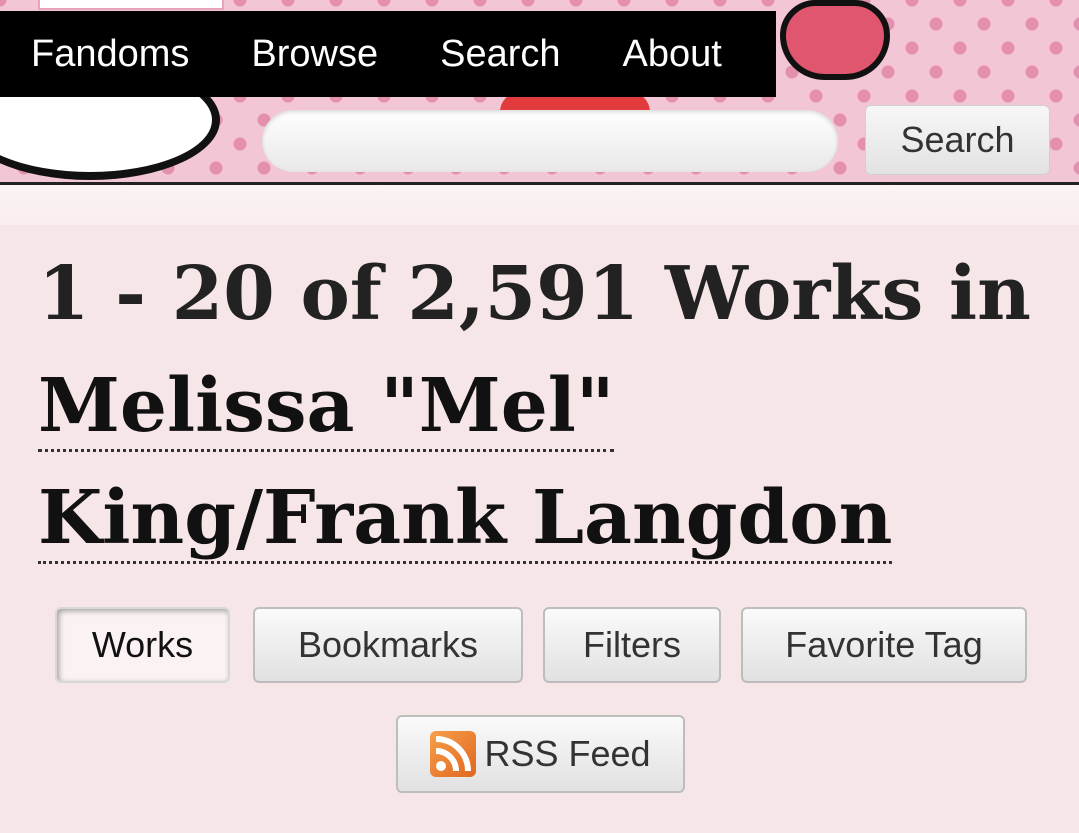 The width and height of the screenshot is (1079, 833). I want to click on tag-line-1-wrapper: Melissa "Mel", so click(548, 406).